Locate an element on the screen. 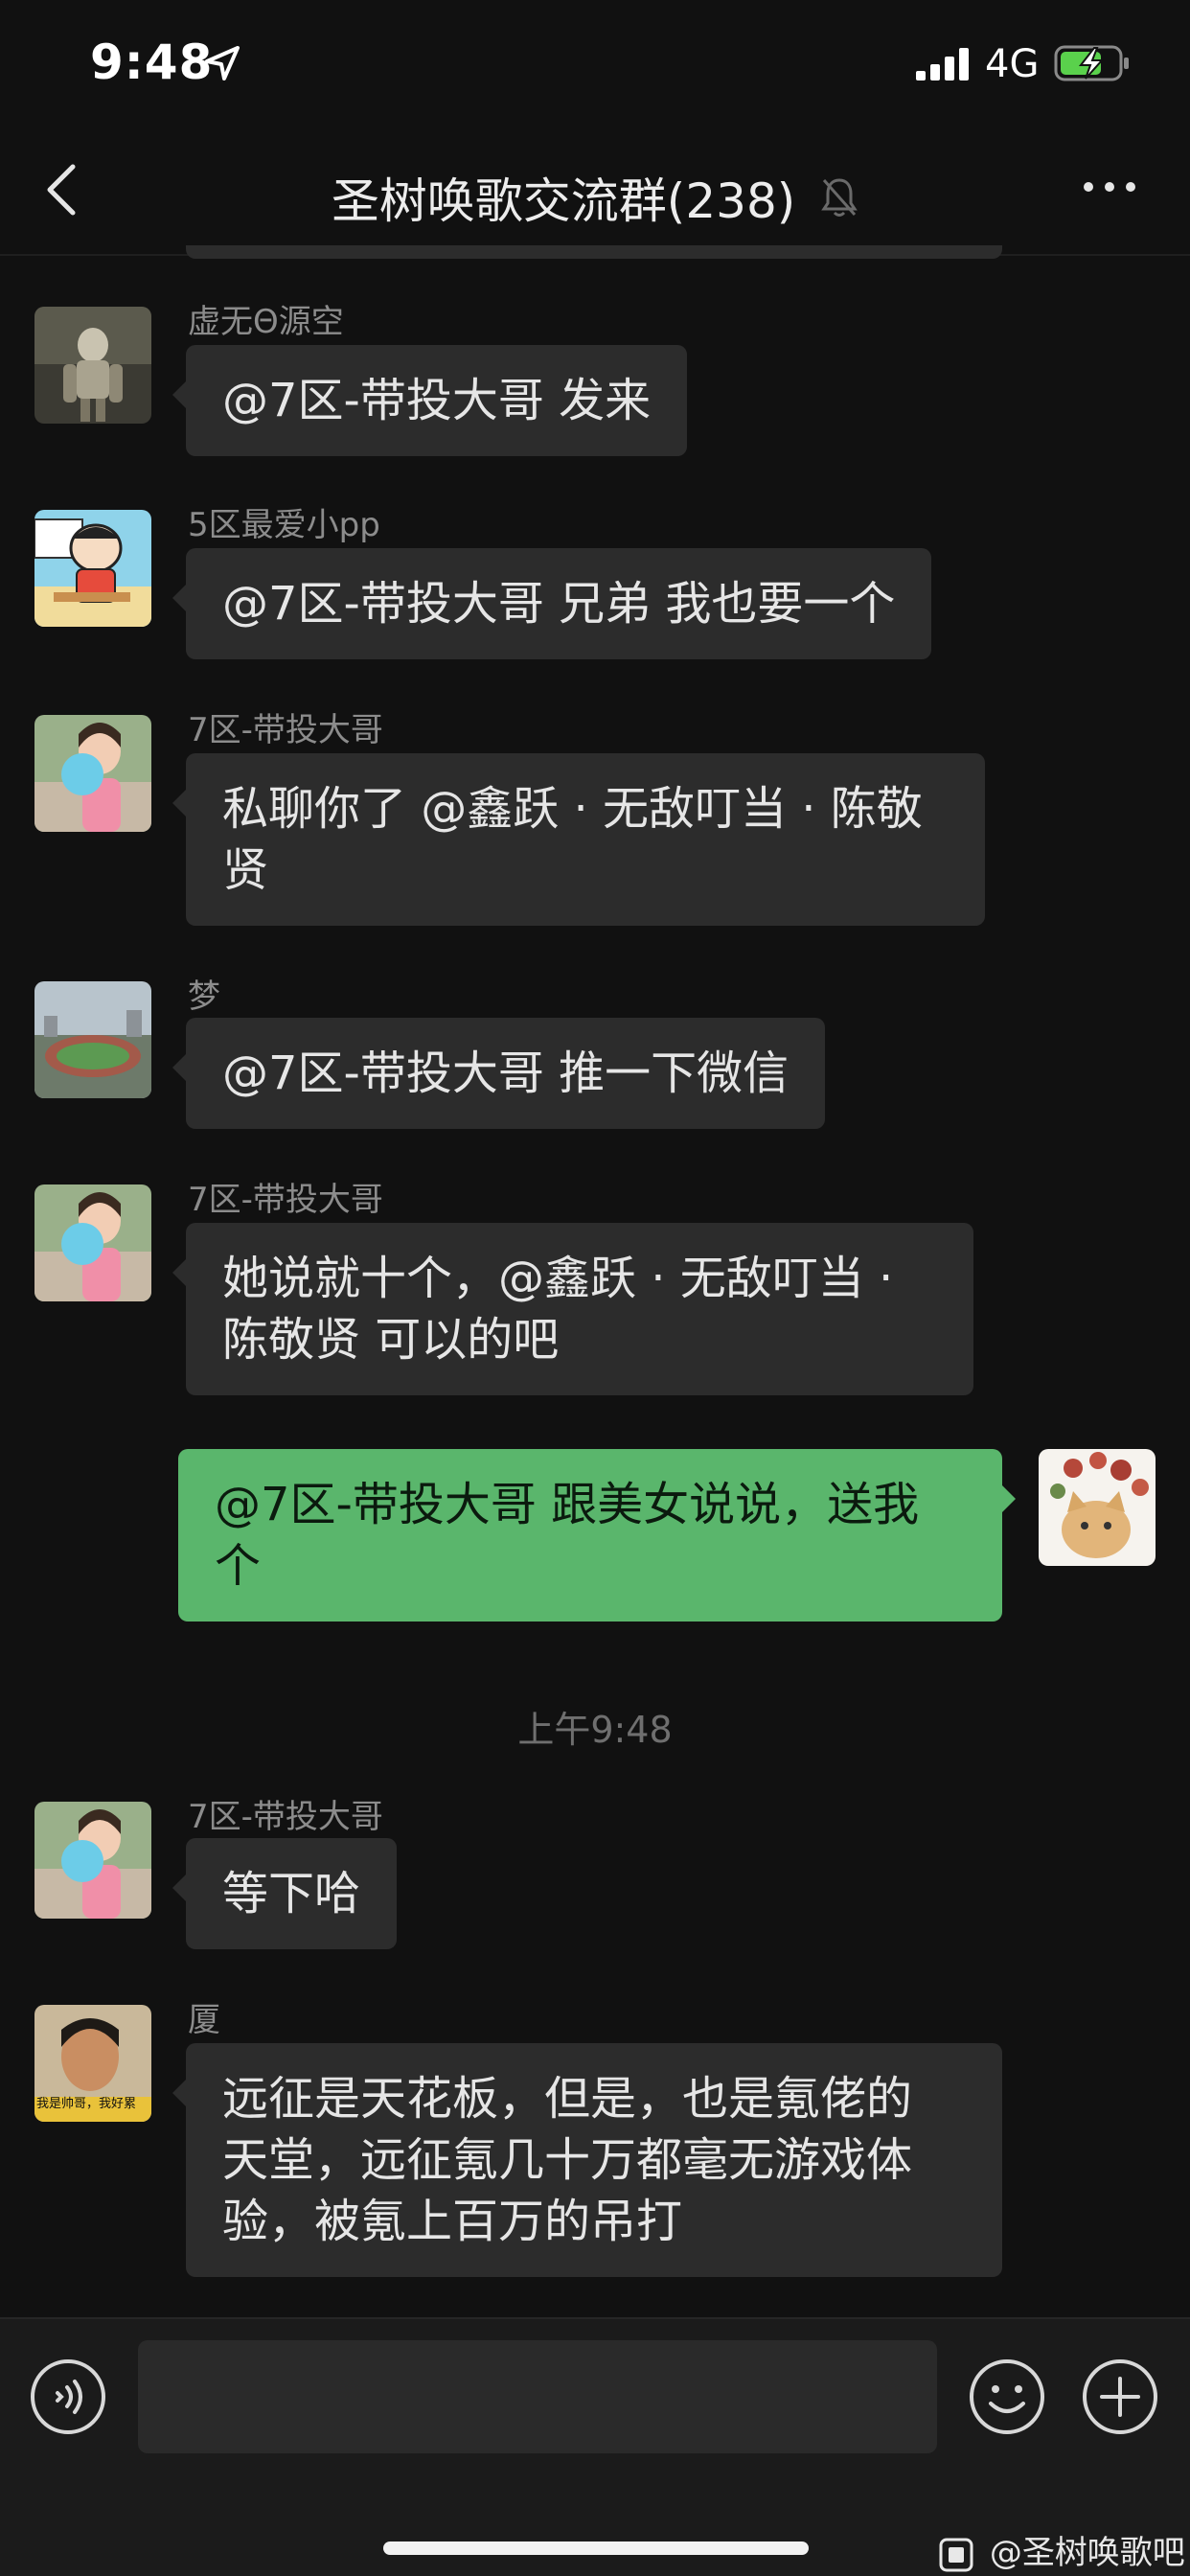 This screenshot has height=2576, width=1190. message-input is located at coordinates (538, 2396).